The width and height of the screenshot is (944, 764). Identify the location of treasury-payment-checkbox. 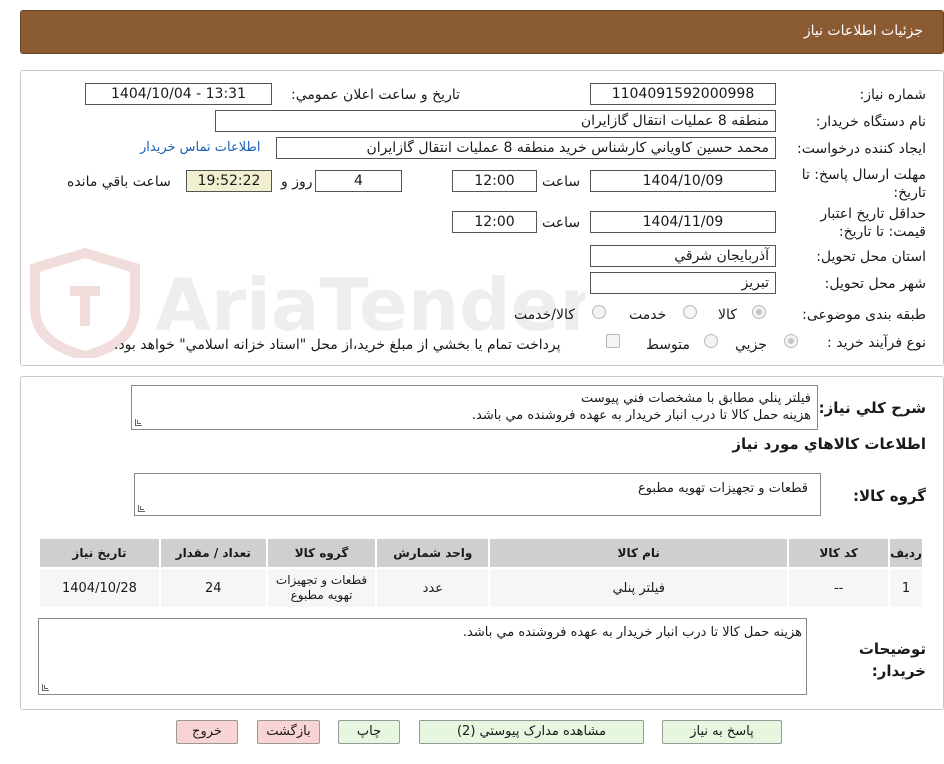
(613, 341).